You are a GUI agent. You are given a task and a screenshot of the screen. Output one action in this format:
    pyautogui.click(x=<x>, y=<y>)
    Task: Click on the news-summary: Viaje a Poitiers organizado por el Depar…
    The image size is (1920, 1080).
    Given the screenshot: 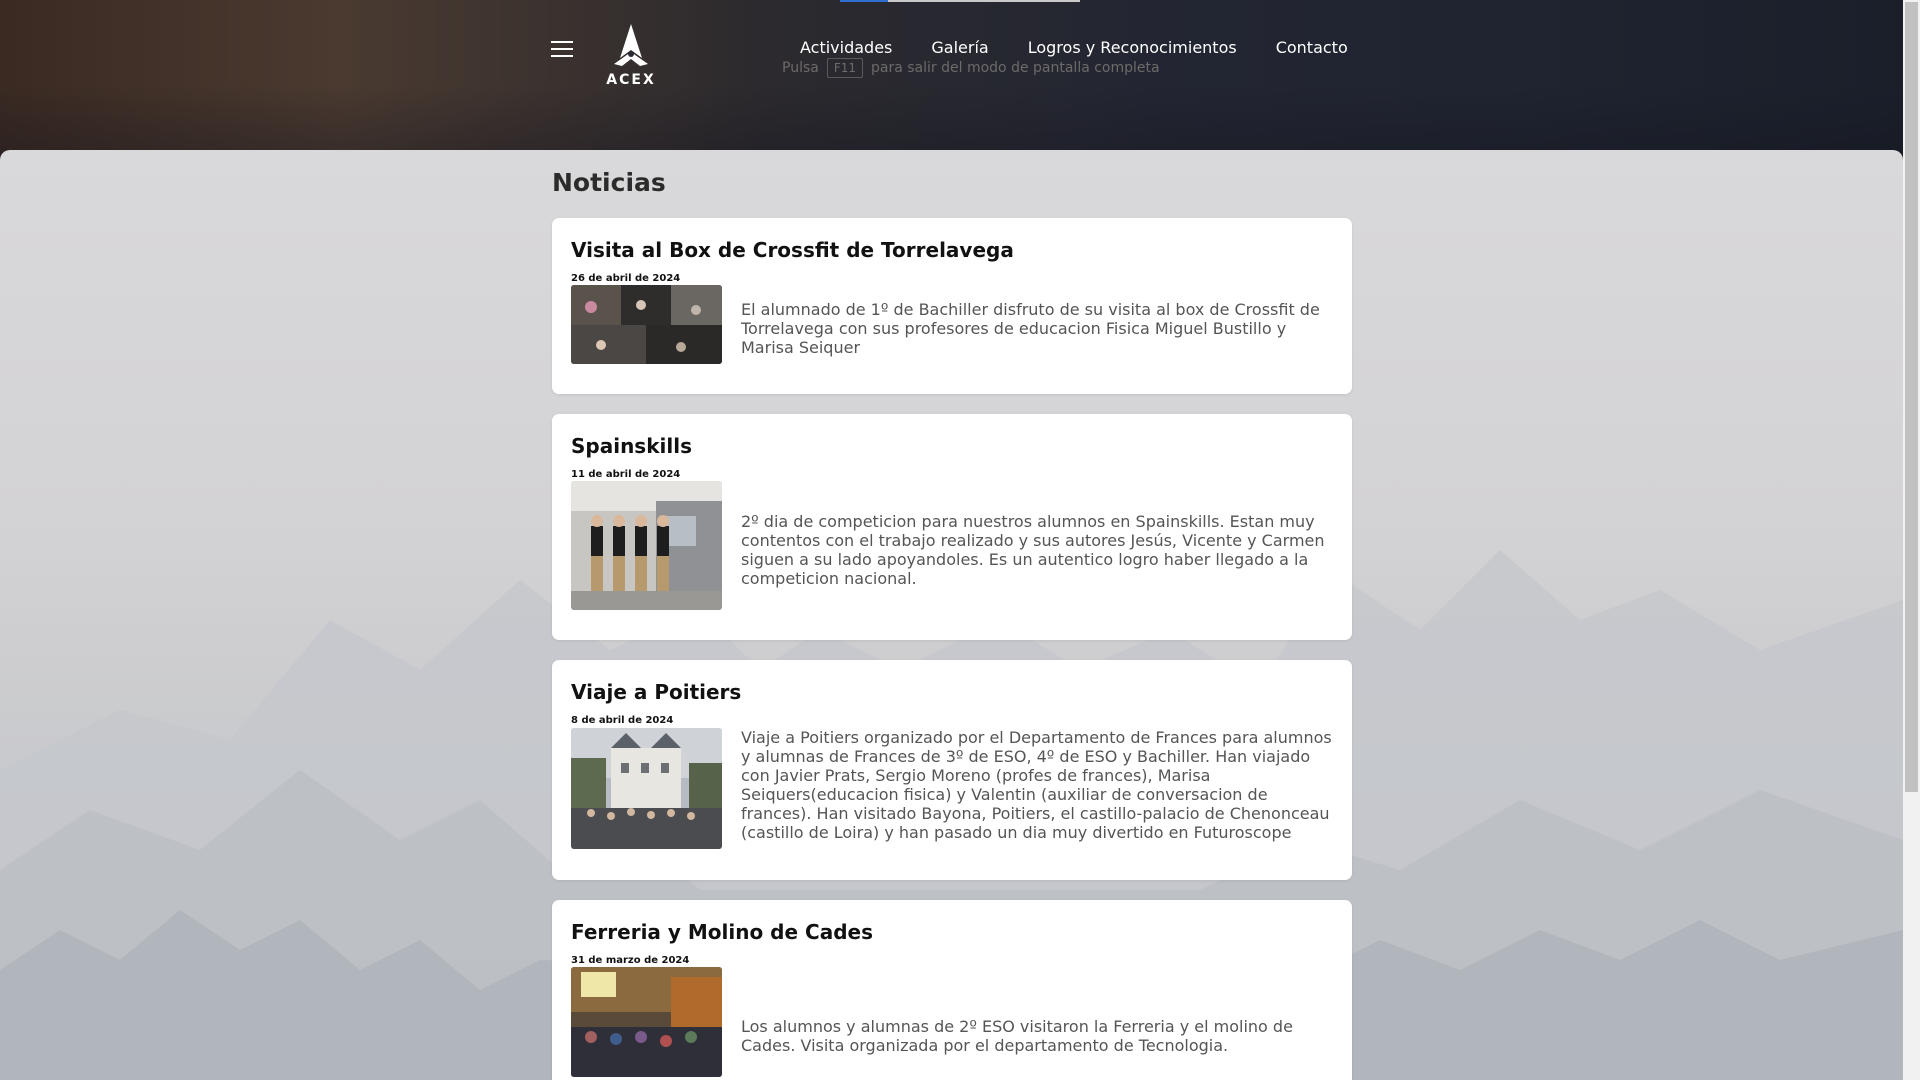 What is the action you would take?
    pyautogui.click(x=1036, y=785)
    